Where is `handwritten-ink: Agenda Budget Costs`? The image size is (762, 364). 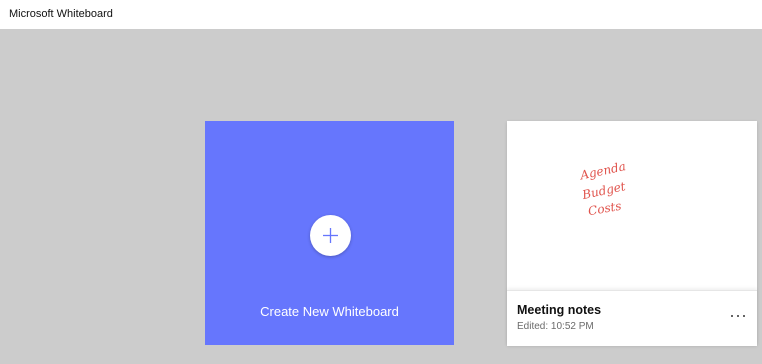 handwritten-ink: Agenda Budget Costs is located at coordinates (602, 189).